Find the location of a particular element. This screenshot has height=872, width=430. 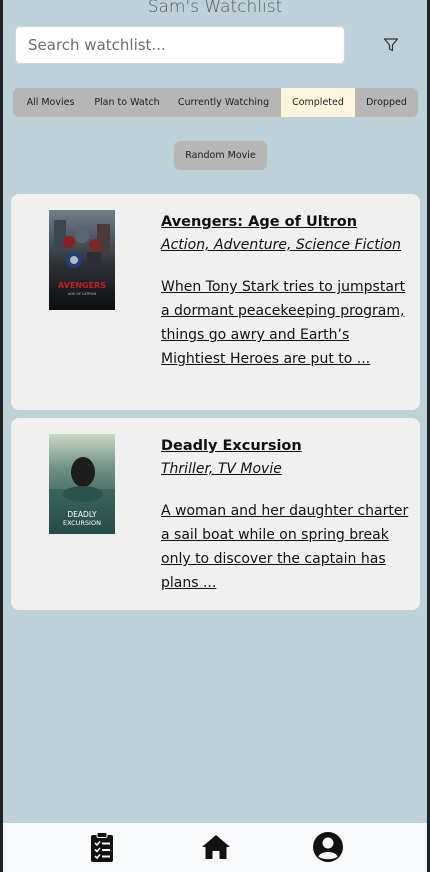

tab-completed: Completed is located at coordinates (318, 102).